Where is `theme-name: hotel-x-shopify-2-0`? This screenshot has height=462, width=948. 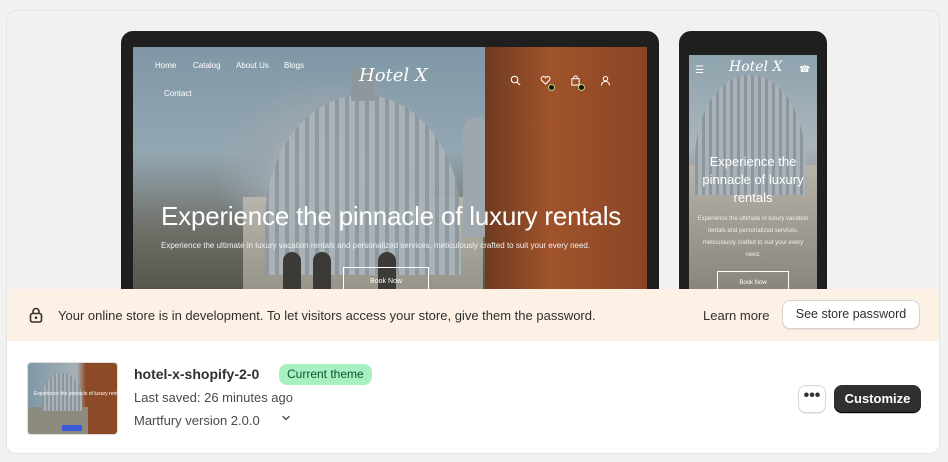
theme-name: hotel-x-shopify-2-0 is located at coordinates (197, 374).